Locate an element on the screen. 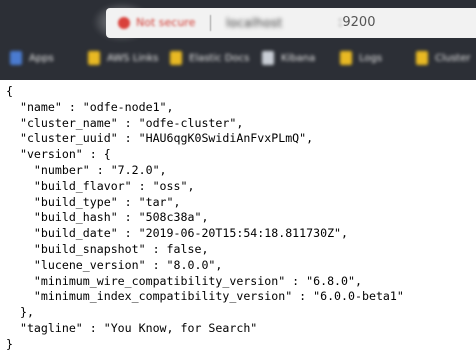 This screenshot has height=362, width=476. bookmark-label: Logs is located at coordinates (371, 58).